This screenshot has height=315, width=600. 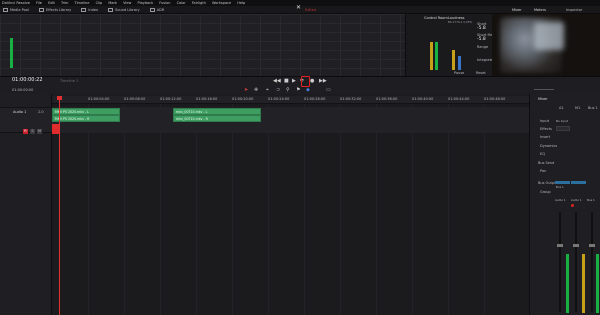 What do you see at coordinates (459, 73) in the screenshot?
I see `pause-button: Pause` at bounding box center [459, 73].